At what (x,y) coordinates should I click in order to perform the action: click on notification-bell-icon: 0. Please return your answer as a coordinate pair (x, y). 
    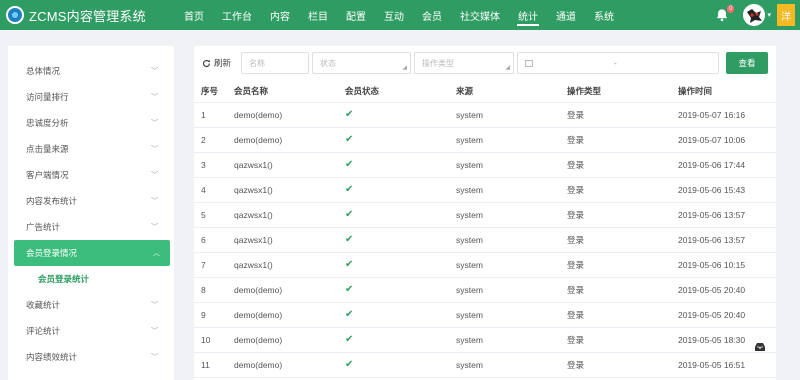
    Looking at the image, I should click on (725, 13).